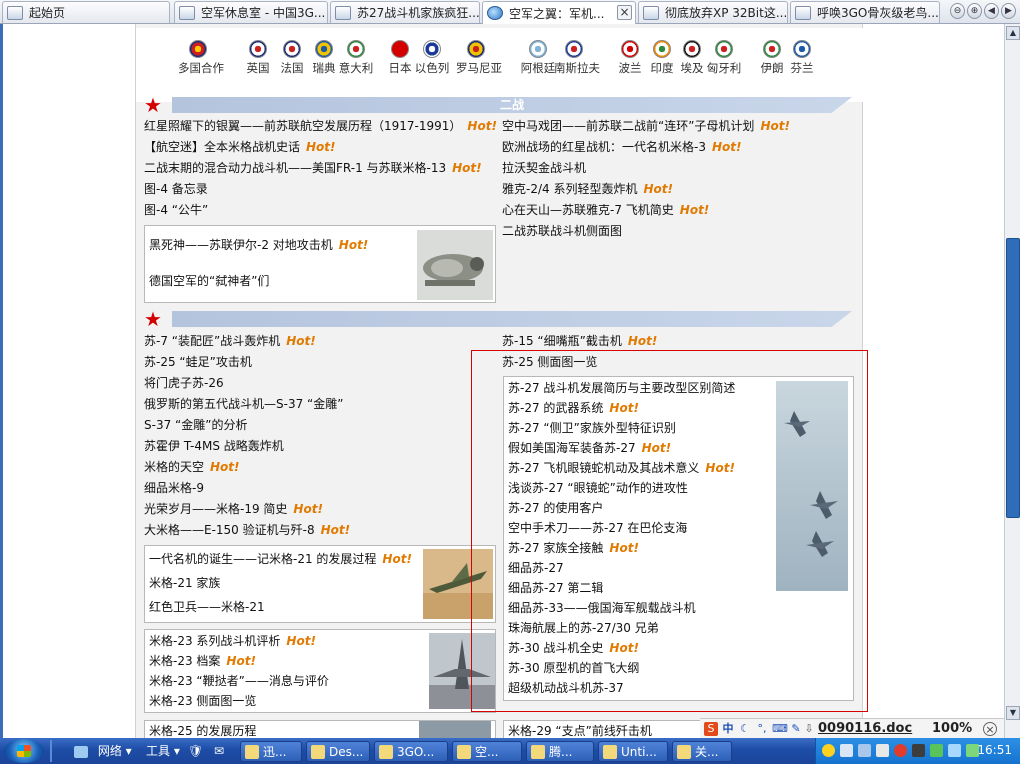 The width and height of the screenshot is (1020, 764). What do you see at coordinates (802, 58) in the screenshot?
I see `flag-15: 芬兰` at bounding box center [802, 58].